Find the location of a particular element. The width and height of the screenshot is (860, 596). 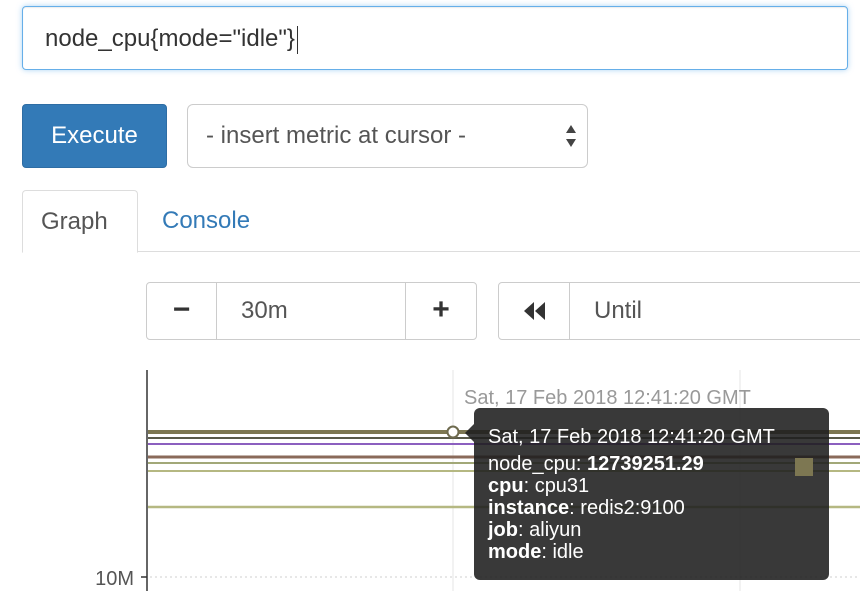

tooltip-metric-value: 12739251.29 is located at coordinates (645, 464).